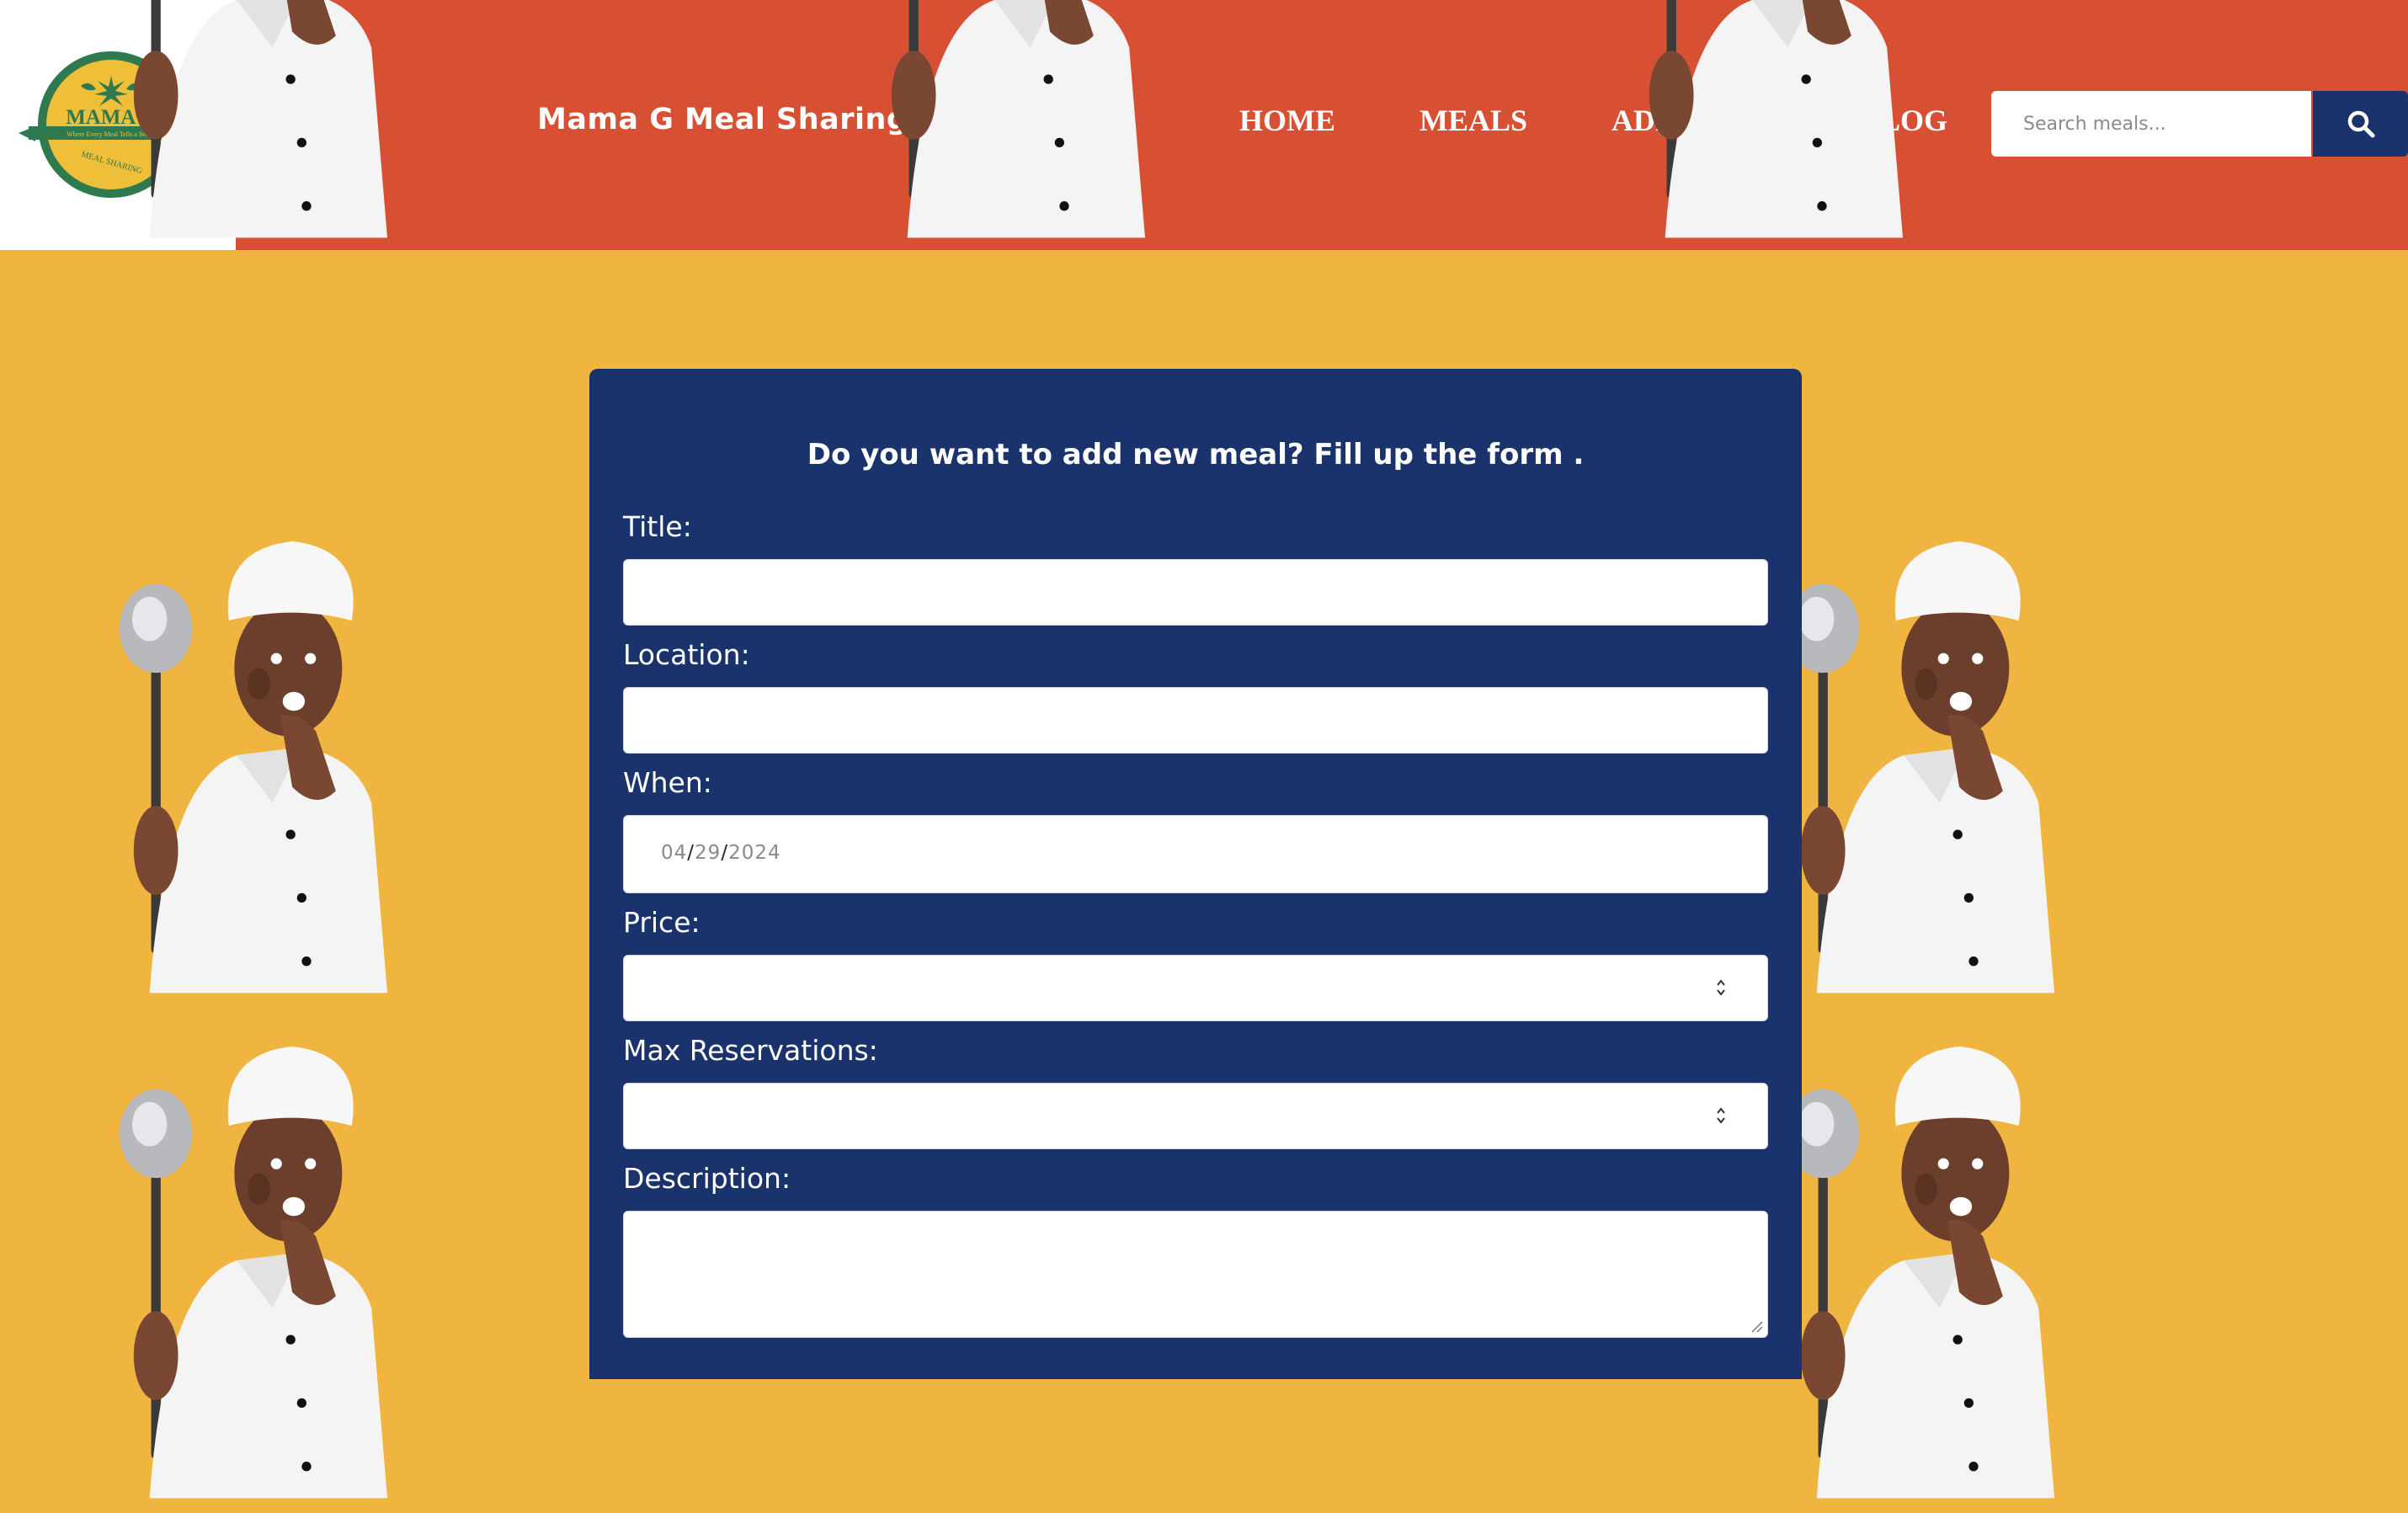 This screenshot has height=1513, width=2408. Describe the element at coordinates (1195, 854) in the screenshot. I see `when-date-input: 04/29/2024` at that location.